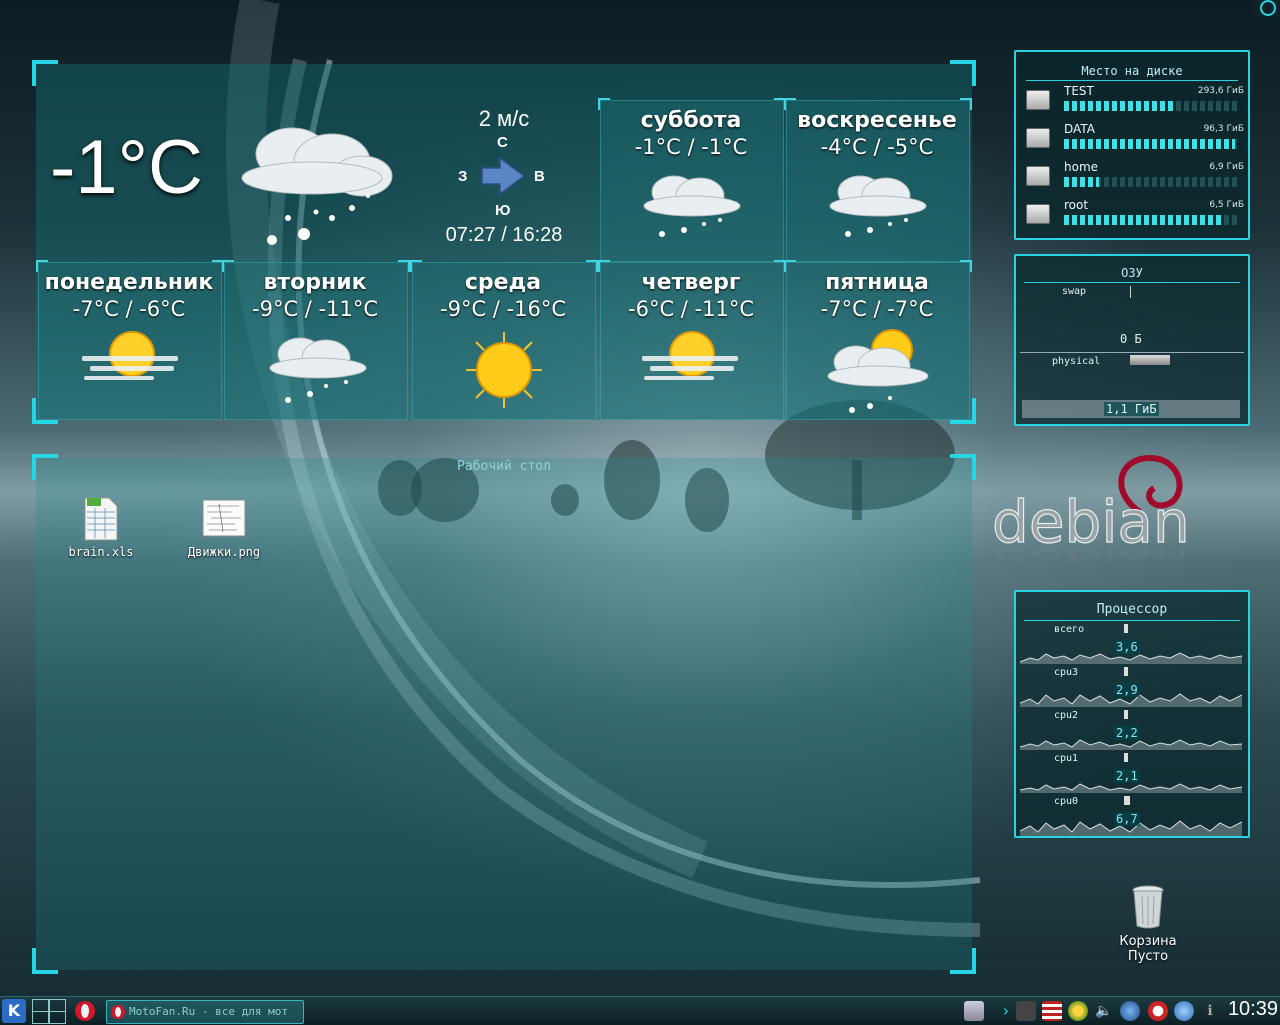 Image resolution: width=1280 pixels, height=1025 pixels. I want to click on network-icon, so click(1026, 1011).